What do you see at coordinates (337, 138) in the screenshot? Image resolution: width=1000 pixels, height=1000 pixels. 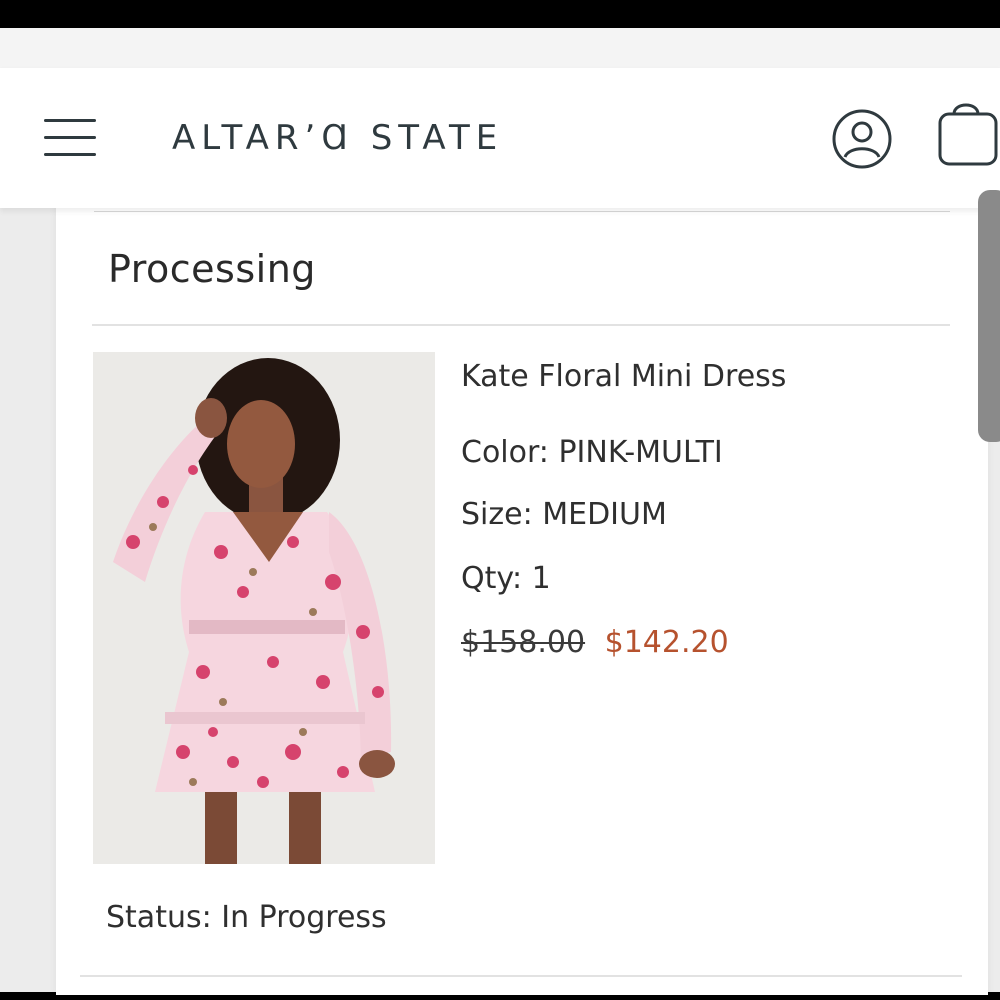 I see `brand-logo: ALTAR’Ɑ STATE` at bounding box center [337, 138].